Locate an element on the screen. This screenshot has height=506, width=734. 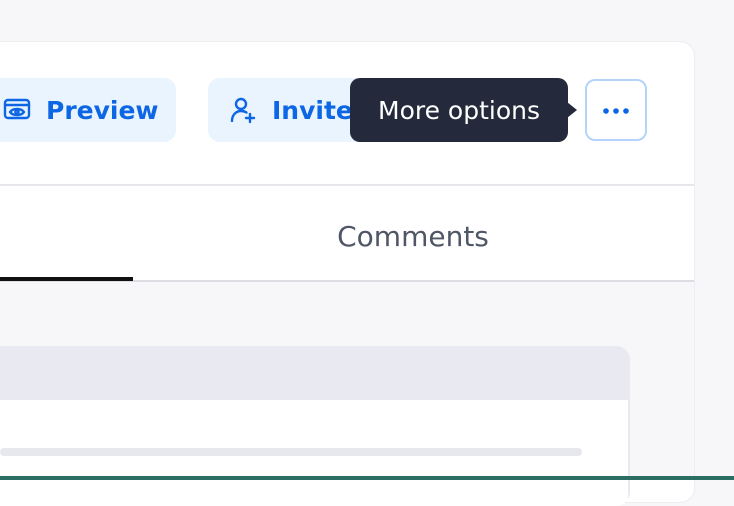
tab-comments: Comments is located at coordinates (413, 236).